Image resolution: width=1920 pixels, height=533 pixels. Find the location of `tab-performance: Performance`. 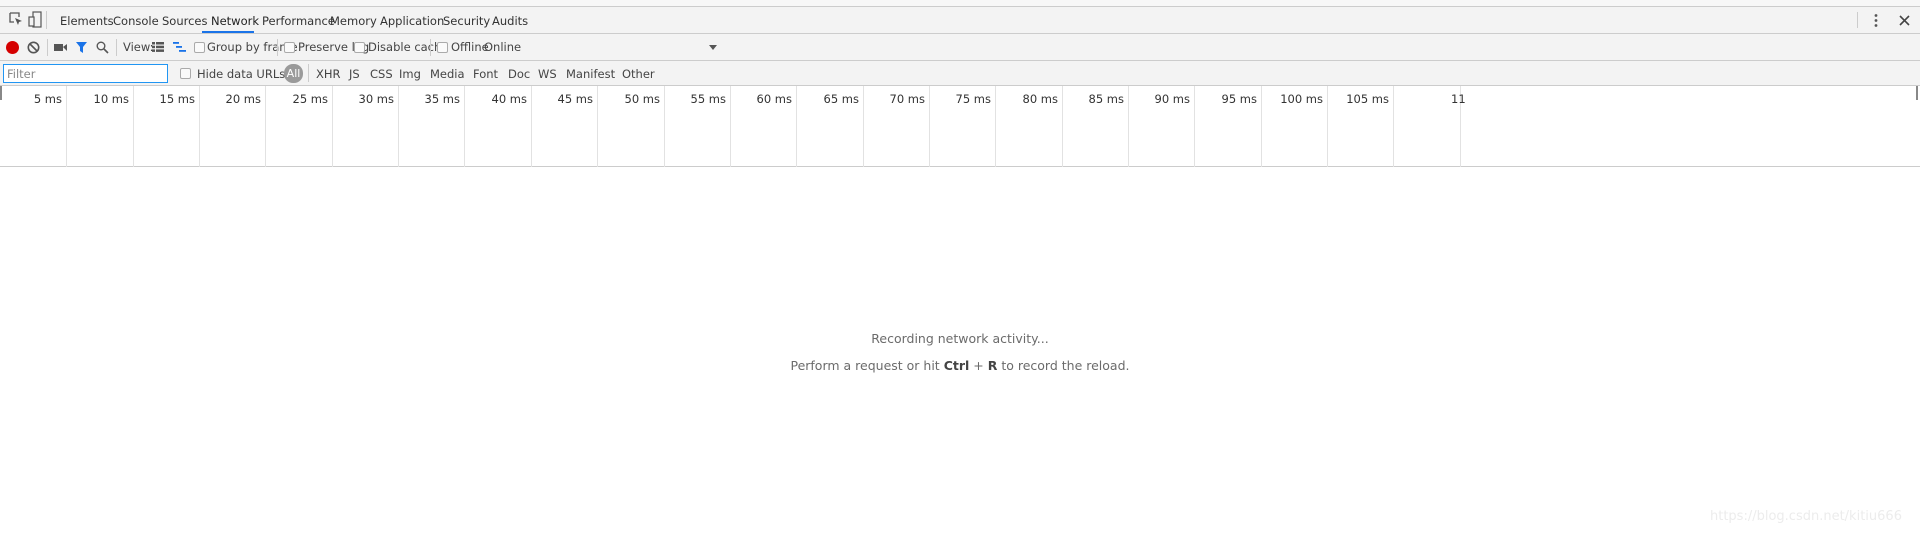

tab-performance: Performance is located at coordinates (298, 21).